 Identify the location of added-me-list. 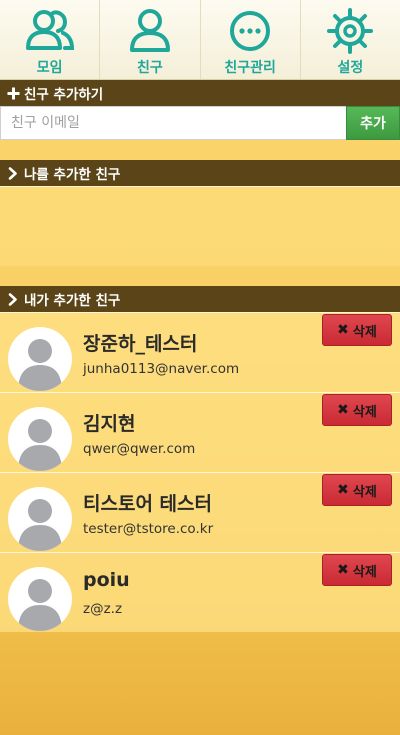
(200, 226).